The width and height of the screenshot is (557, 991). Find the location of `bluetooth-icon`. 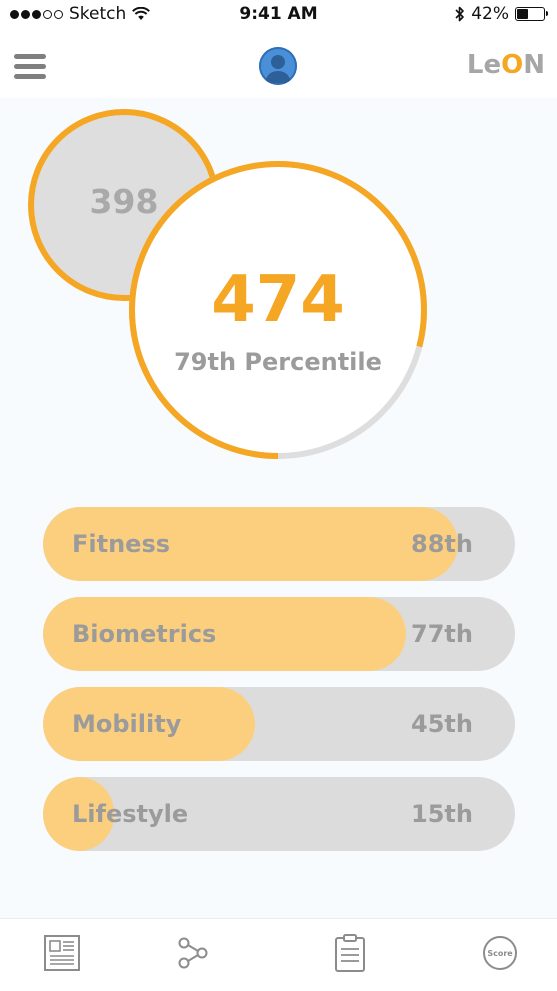

bluetooth-icon is located at coordinates (460, 14).